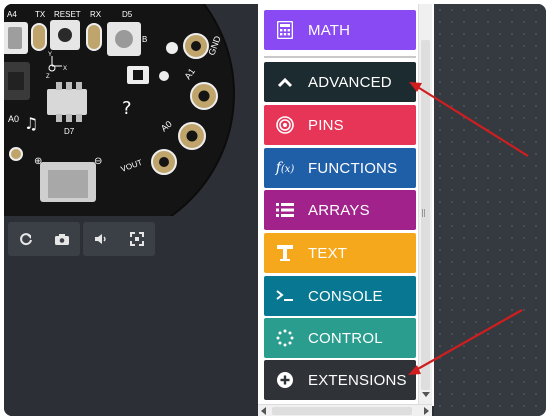  I want to click on dotted-circle-icon, so click(285, 338).